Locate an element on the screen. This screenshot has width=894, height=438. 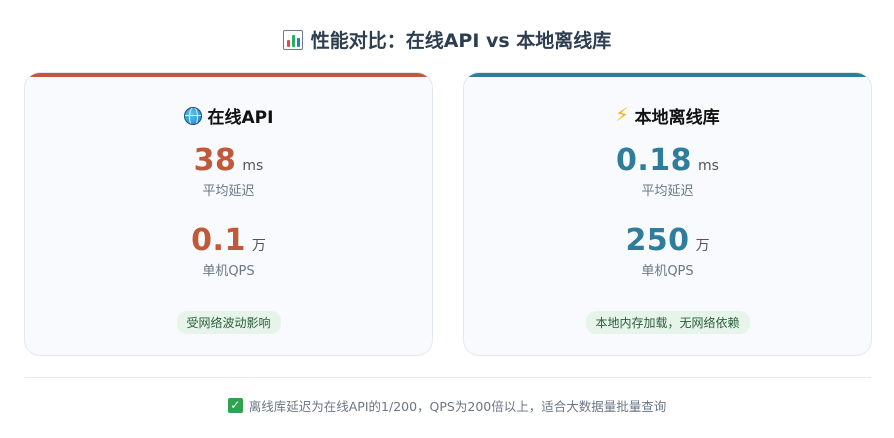
qps-metric: 0.1 万 单机QPS is located at coordinates (228, 251).